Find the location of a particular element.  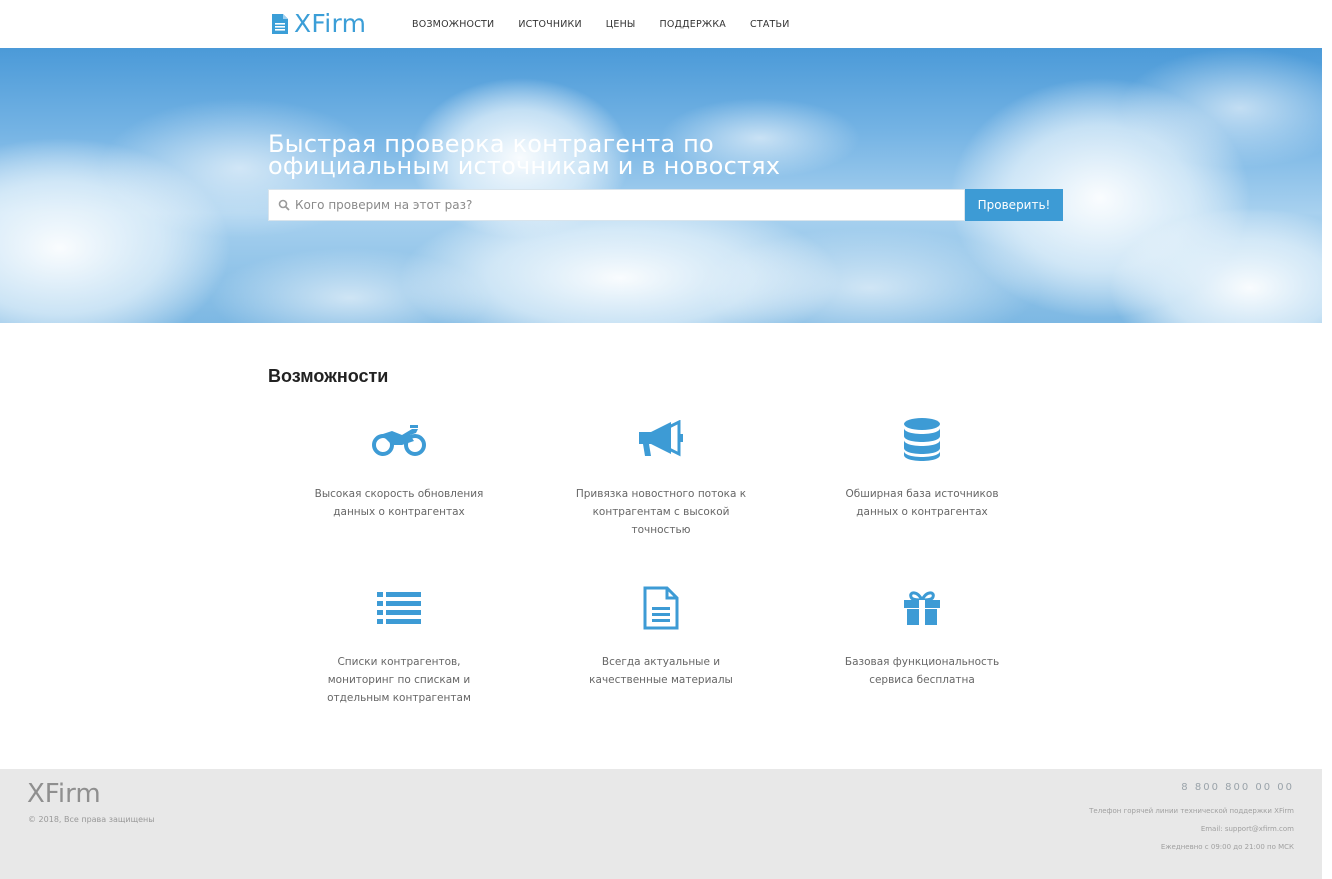

working-hours: Ежедневно с 09:00 до 21:00 по МСК is located at coordinates (1227, 847).